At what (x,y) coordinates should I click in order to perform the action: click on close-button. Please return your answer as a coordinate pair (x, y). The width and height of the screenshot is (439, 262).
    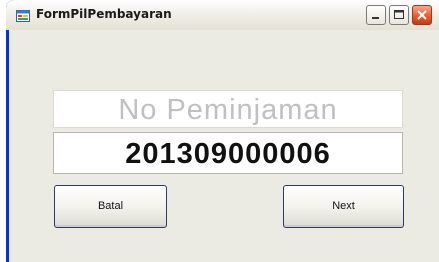
    Looking at the image, I should click on (422, 15).